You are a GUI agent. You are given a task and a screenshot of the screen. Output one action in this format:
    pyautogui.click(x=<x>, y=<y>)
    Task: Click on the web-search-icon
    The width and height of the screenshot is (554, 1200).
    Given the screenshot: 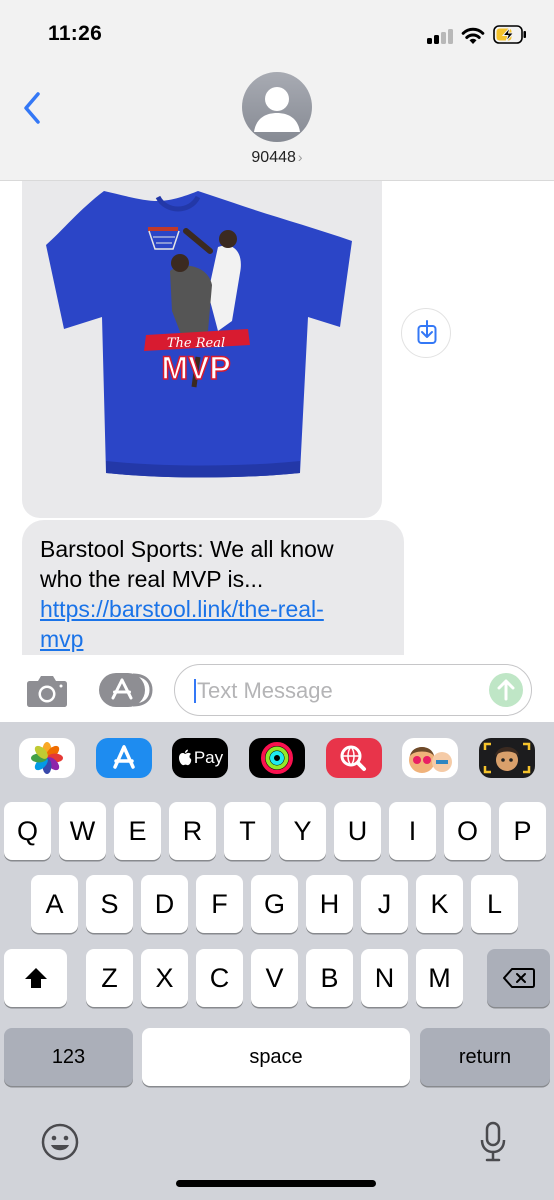 What is the action you would take?
    pyautogui.click(x=353, y=758)
    